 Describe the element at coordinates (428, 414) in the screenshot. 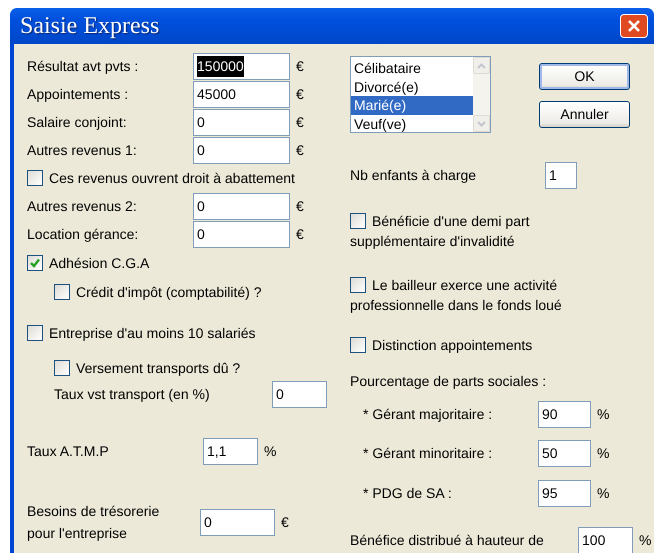

I see `field-label: * Gérant majoritaire :` at that location.